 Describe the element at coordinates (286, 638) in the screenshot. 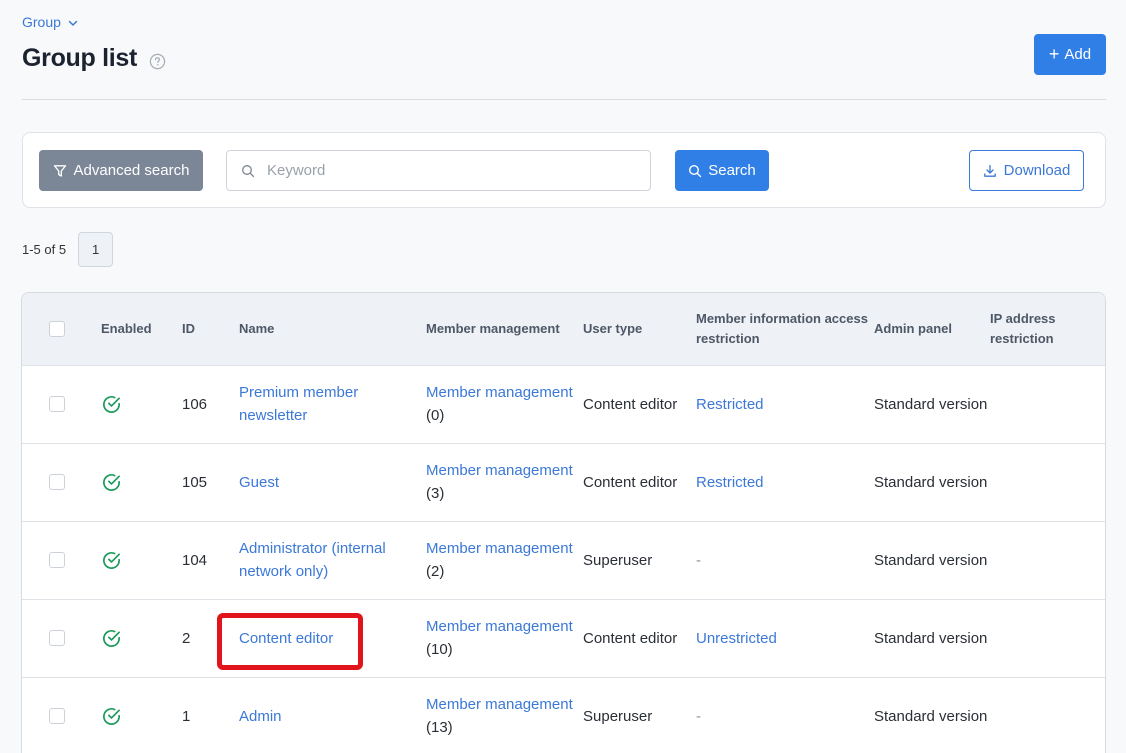

I see `group-name-link: Content editor` at that location.